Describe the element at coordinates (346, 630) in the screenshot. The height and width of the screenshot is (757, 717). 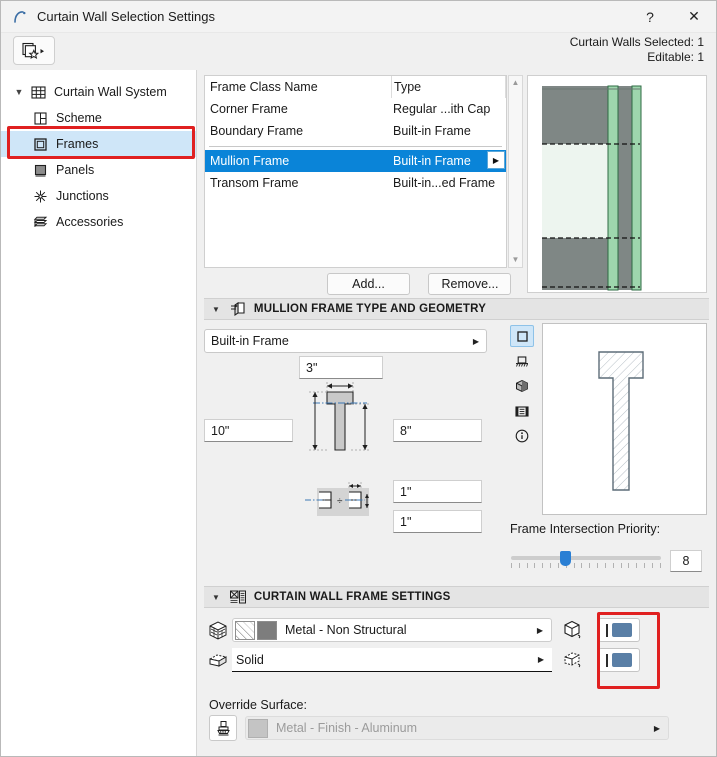
I see `building-material-value: Metal - Non Structural` at that location.